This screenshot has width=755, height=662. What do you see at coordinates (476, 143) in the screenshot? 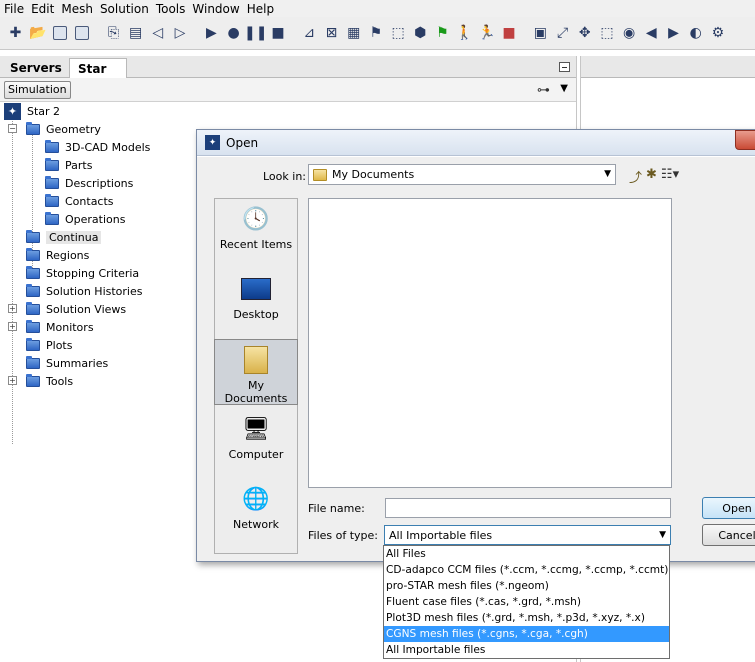
I see `dialog-titlebar: ✦ Open` at bounding box center [476, 143].